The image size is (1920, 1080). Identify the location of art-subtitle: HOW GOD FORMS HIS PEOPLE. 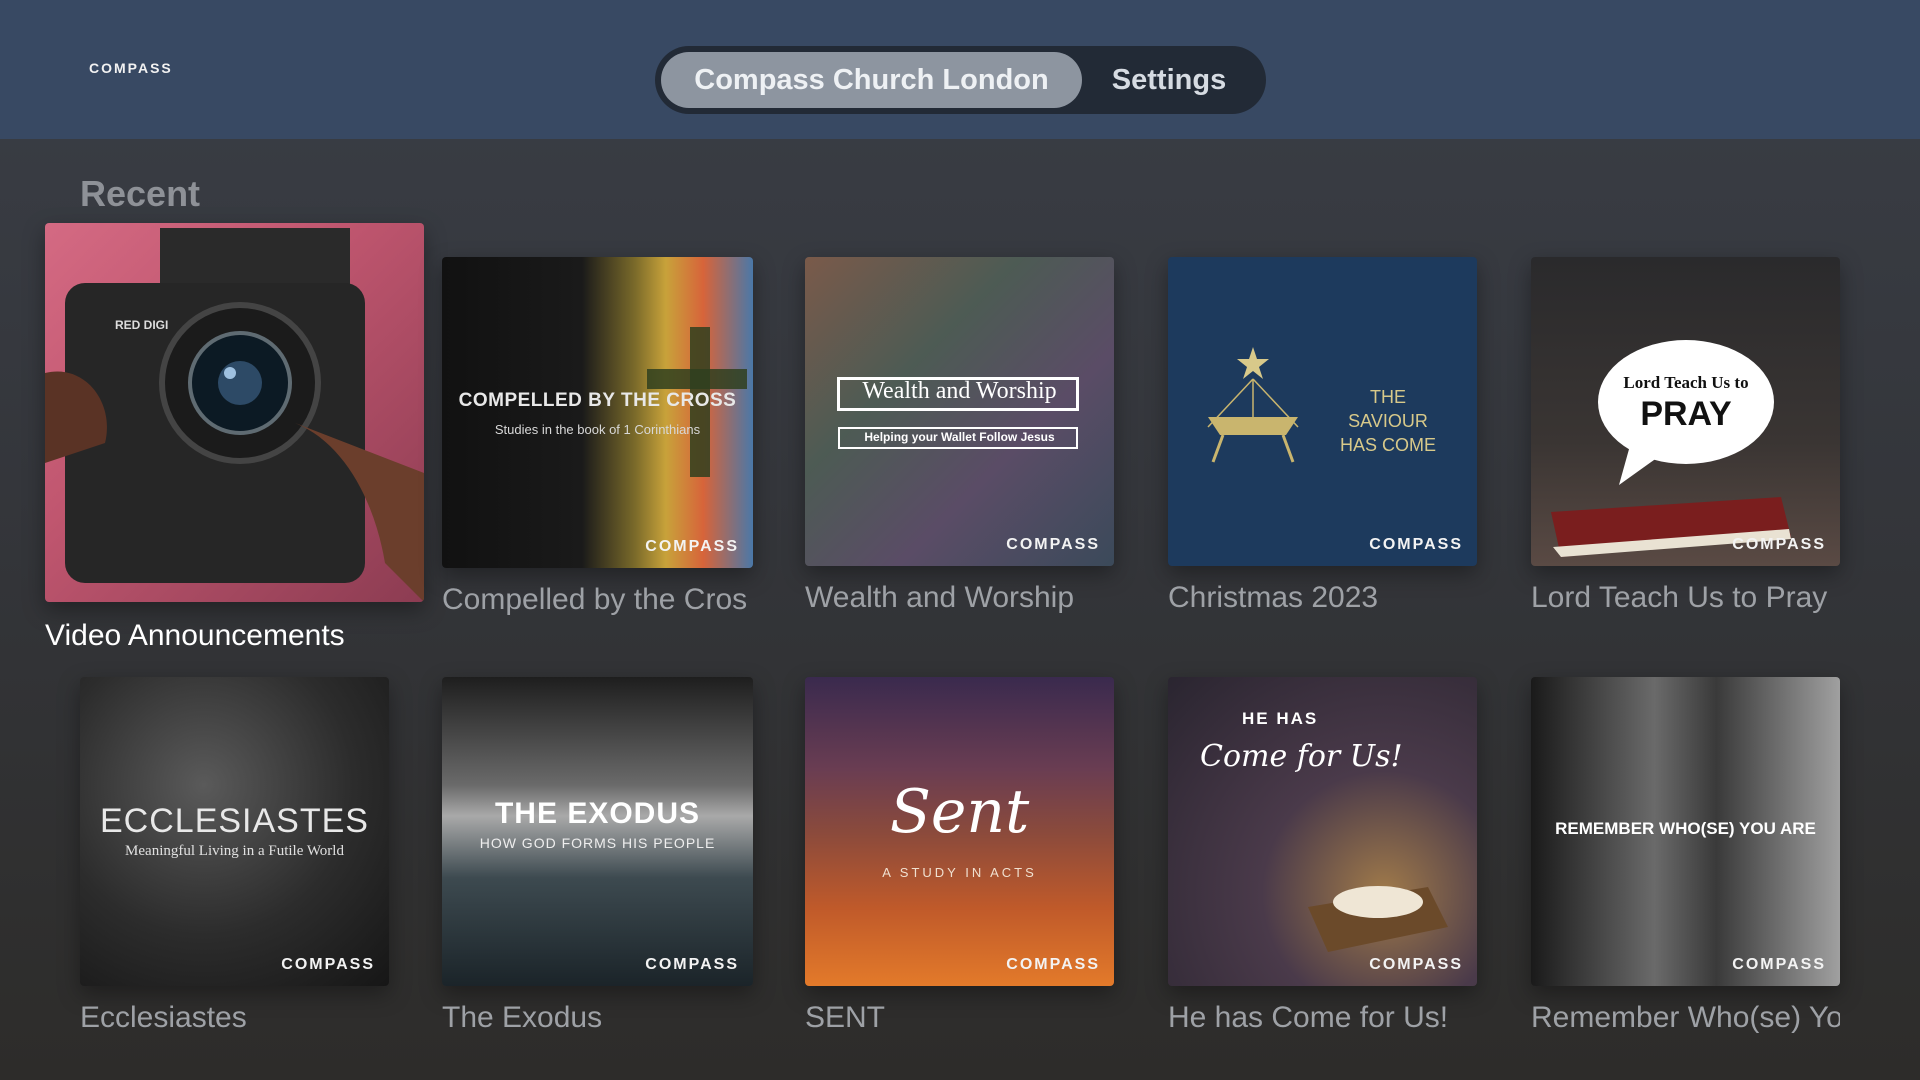
(597, 843).